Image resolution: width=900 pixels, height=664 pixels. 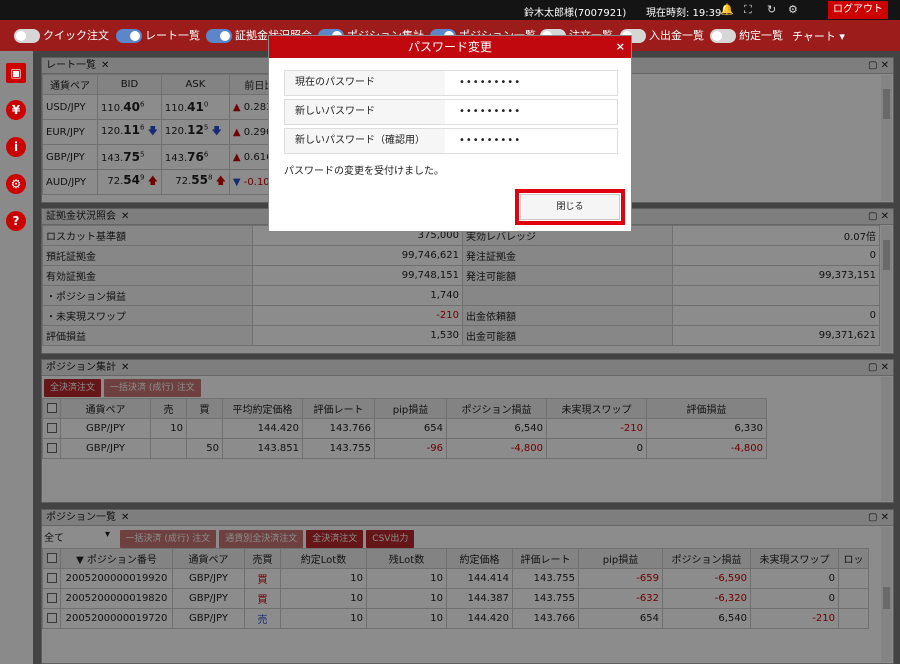 I want to click on save-icon: ▣, so click(x=16, y=73).